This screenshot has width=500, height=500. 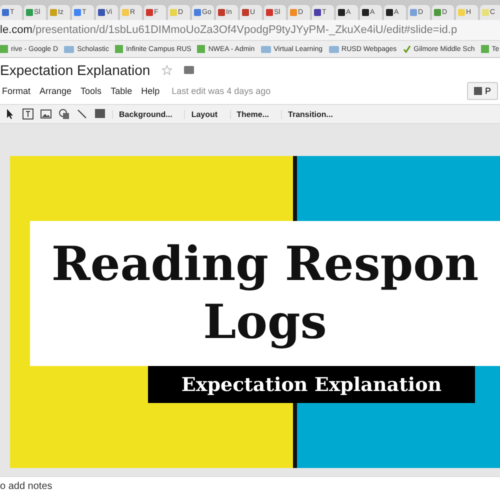 I want to click on document-title: Expectation Explanation, so click(x=75, y=70).